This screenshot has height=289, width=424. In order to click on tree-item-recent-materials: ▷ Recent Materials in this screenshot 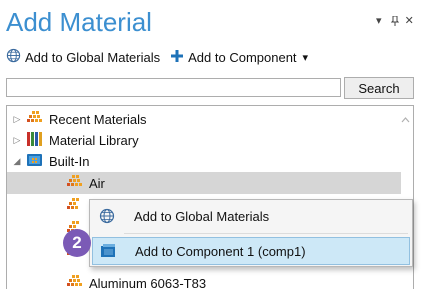, I will do `click(79, 119)`.